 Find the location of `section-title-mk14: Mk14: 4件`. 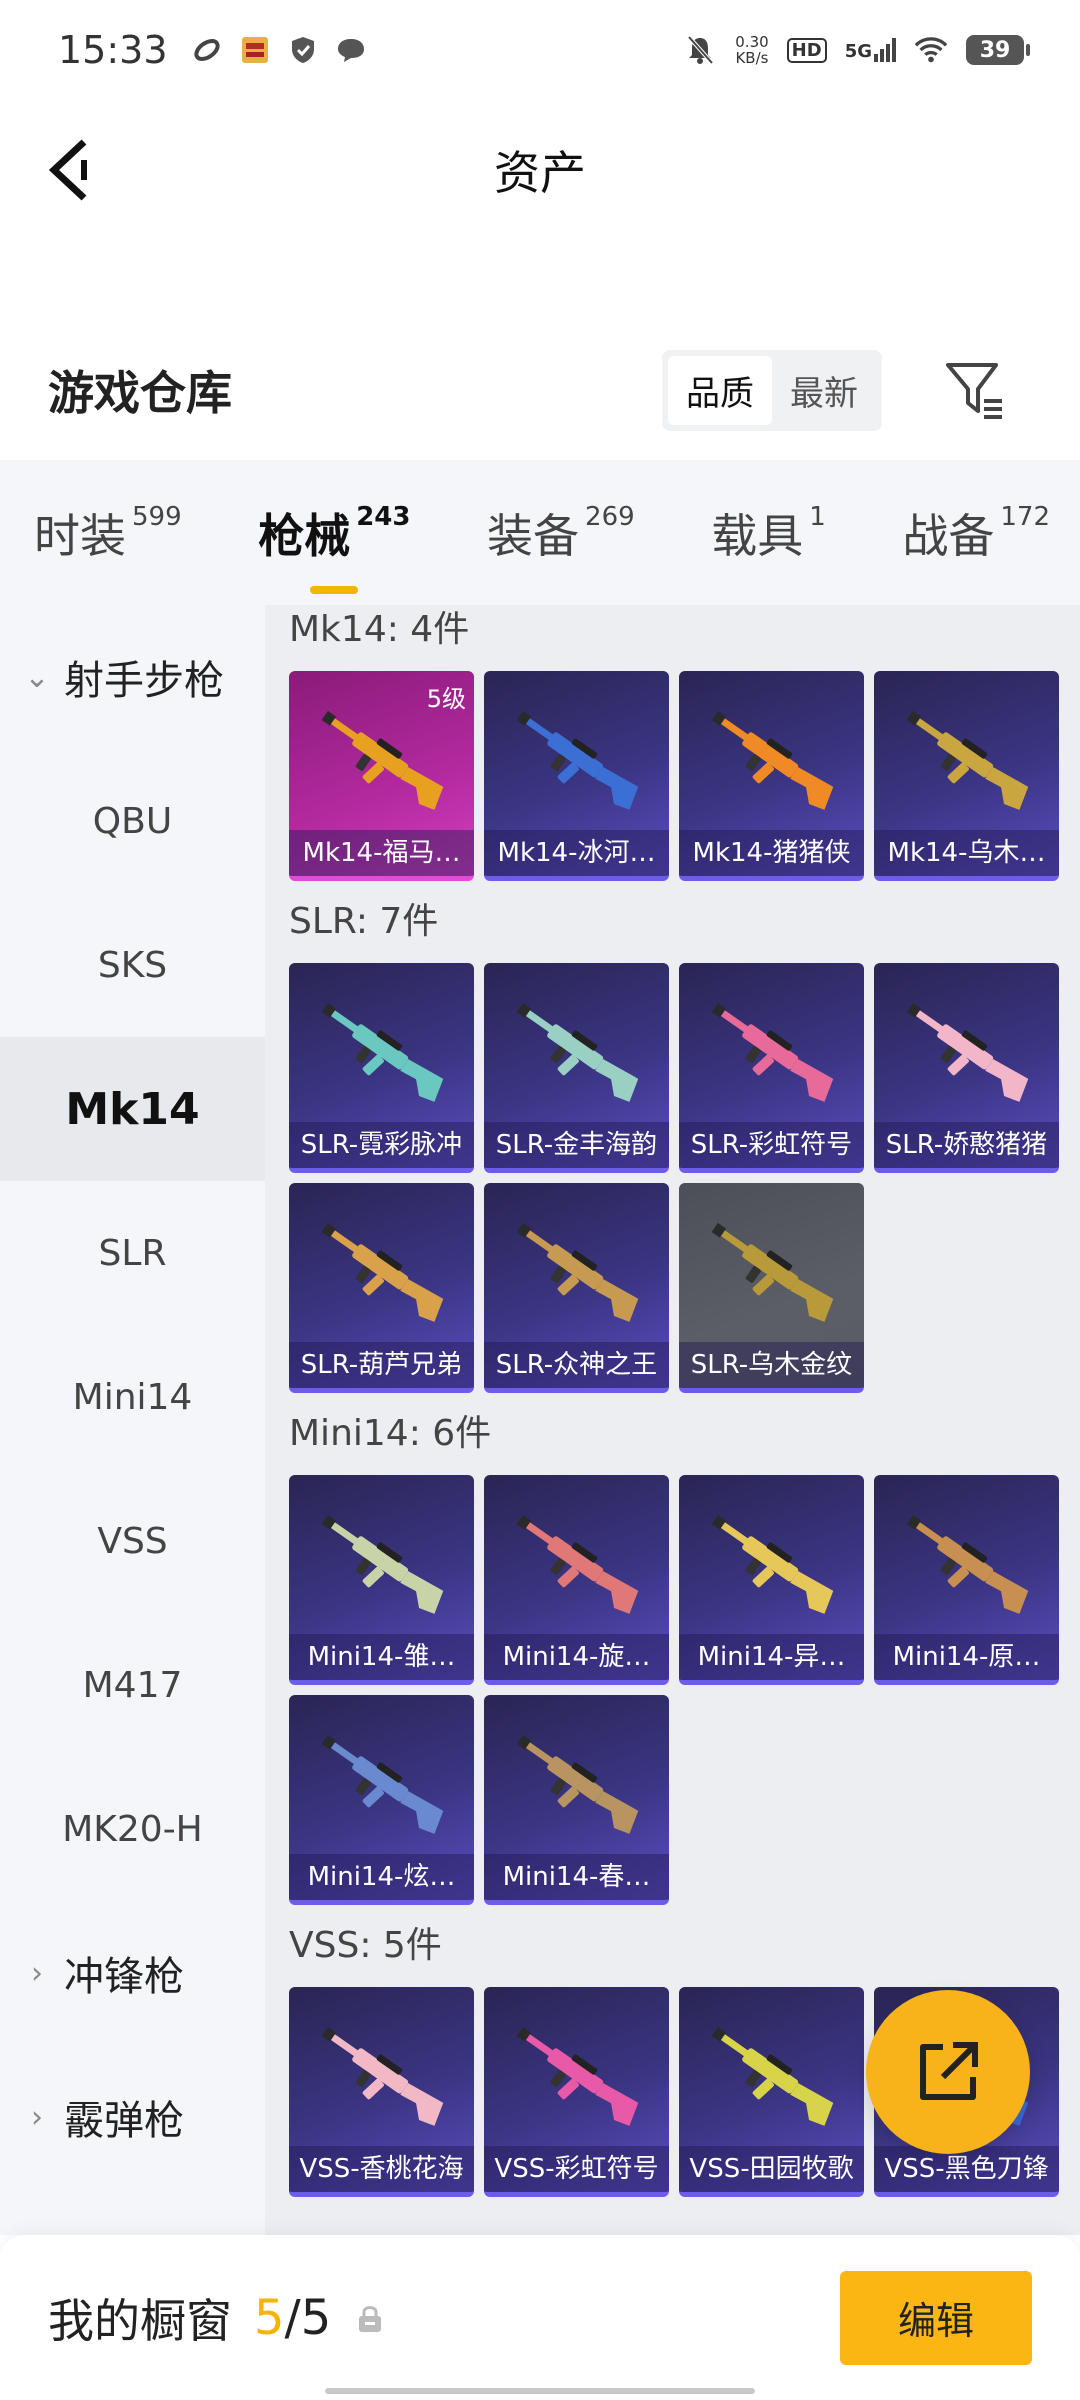

section-title-mk14: Mk14: 4件 is located at coordinates (379, 629).